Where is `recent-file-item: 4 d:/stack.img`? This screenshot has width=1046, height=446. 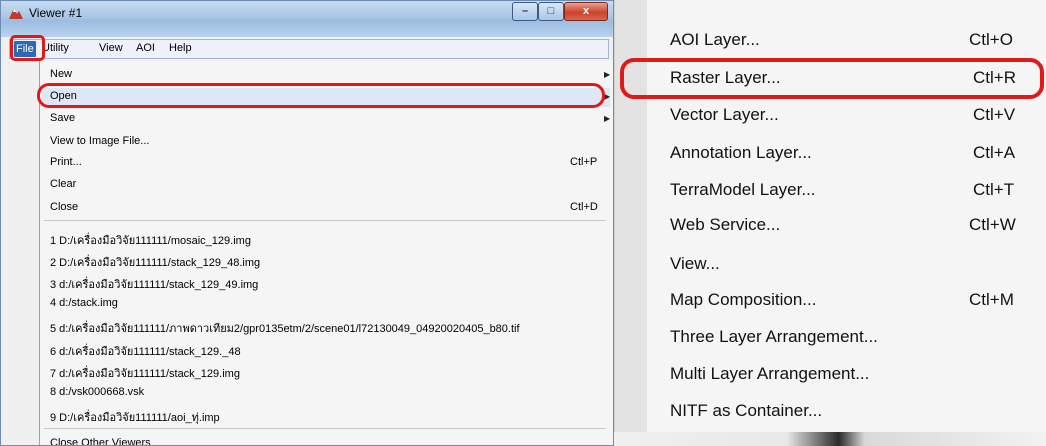 recent-file-item: 4 d:/stack.img is located at coordinates (84, 303).